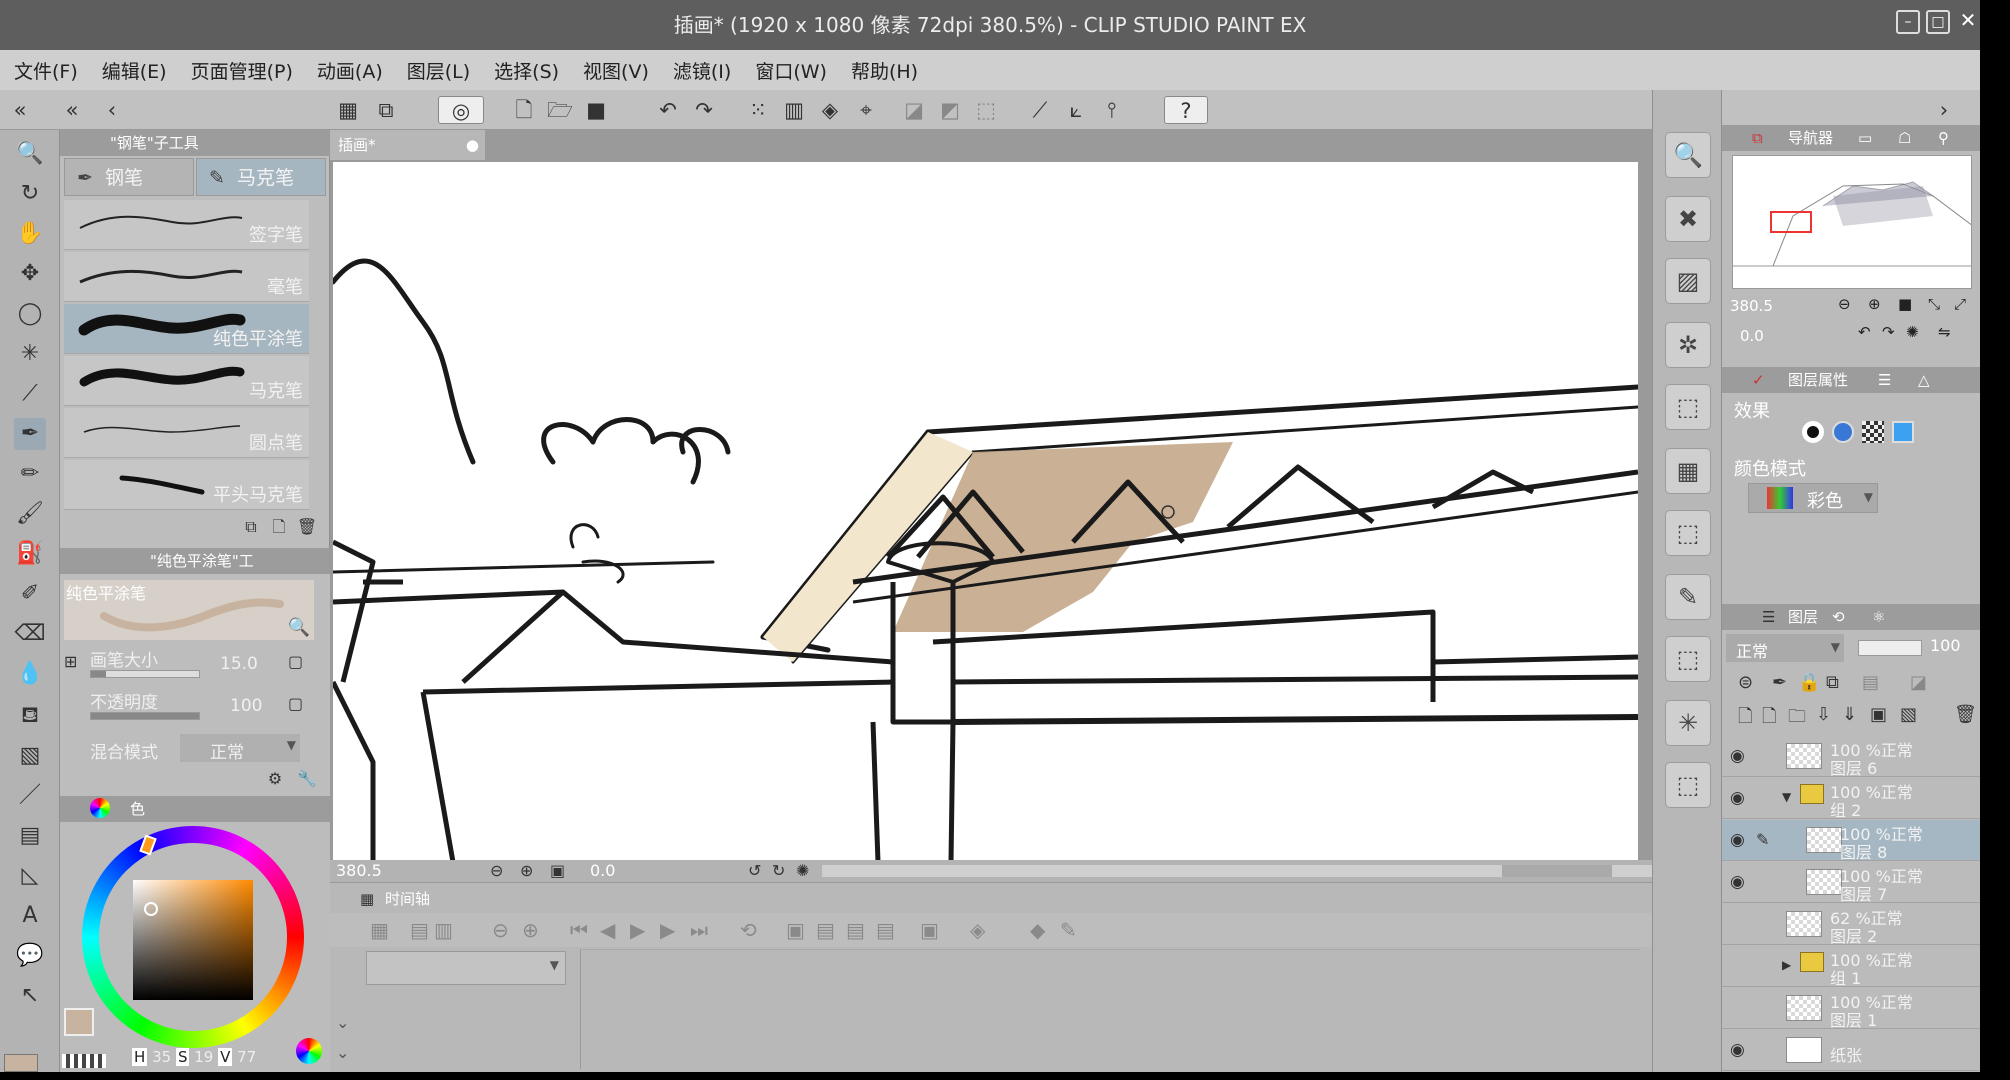  I want to click on star-icon: ✳, so click(1688, 723).